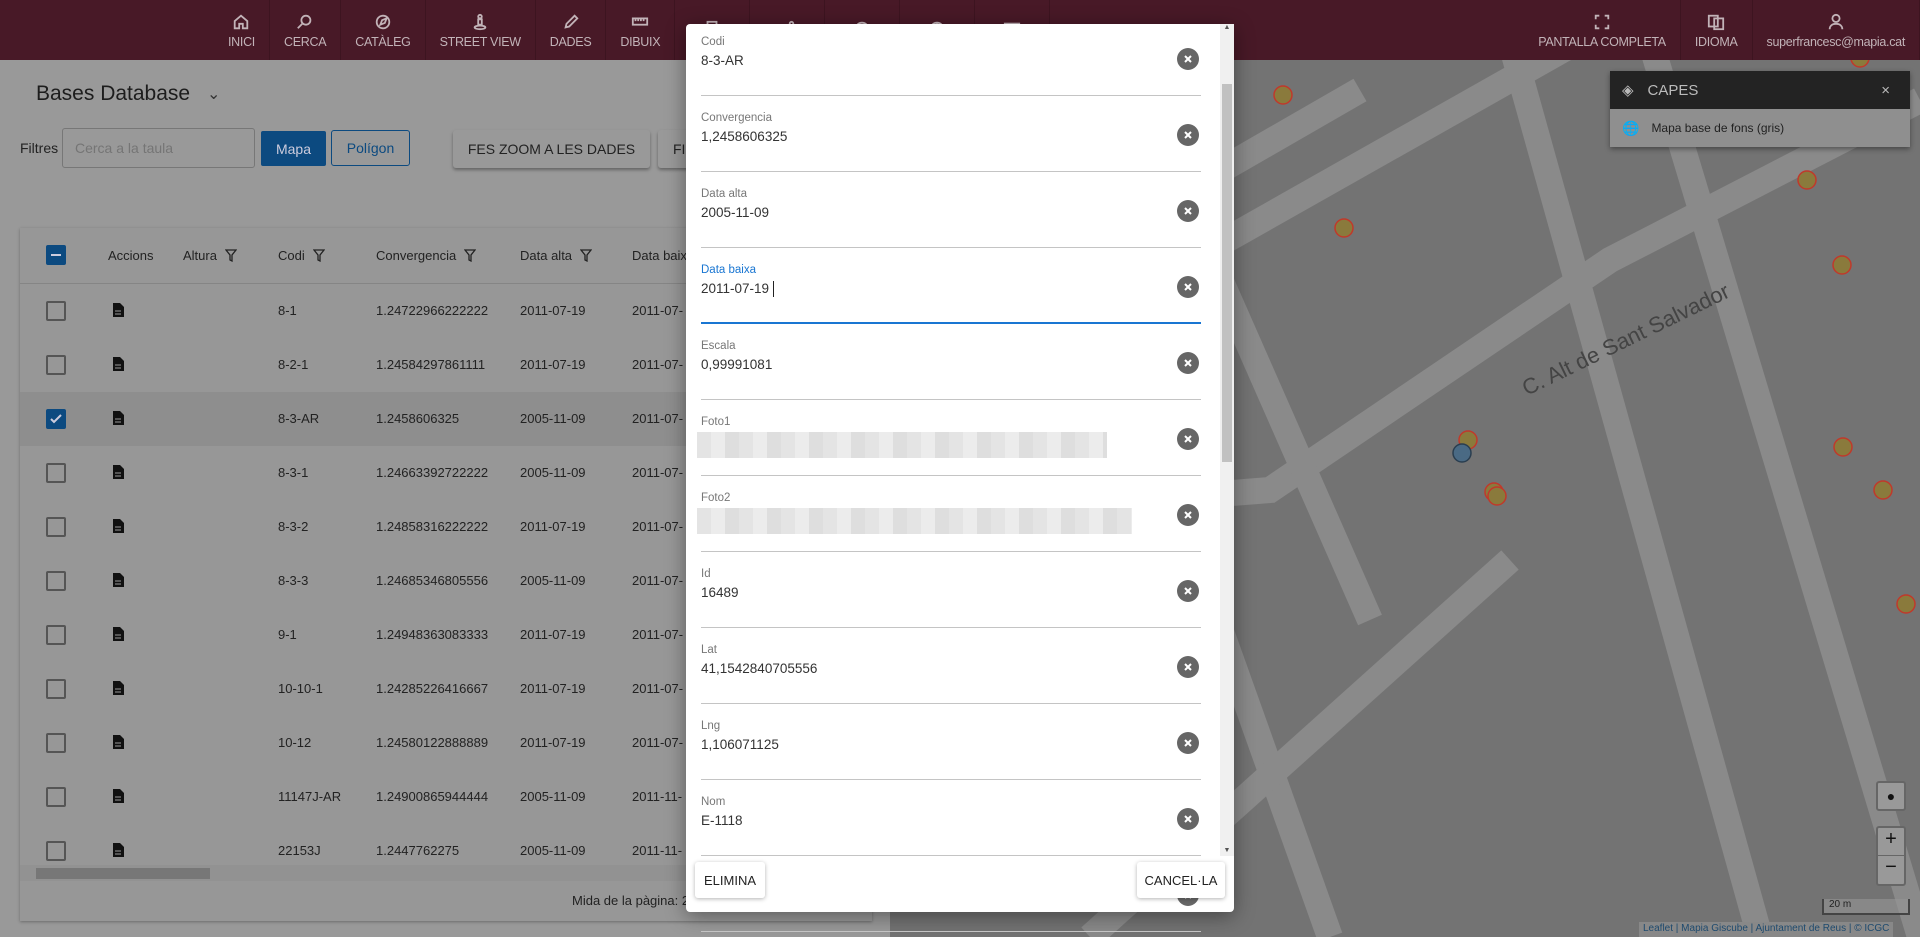  What do you see at coordinates (293, 148) in the screenshot?
I see `map-filter-button: Mapa` at bounding box center [293, 148].